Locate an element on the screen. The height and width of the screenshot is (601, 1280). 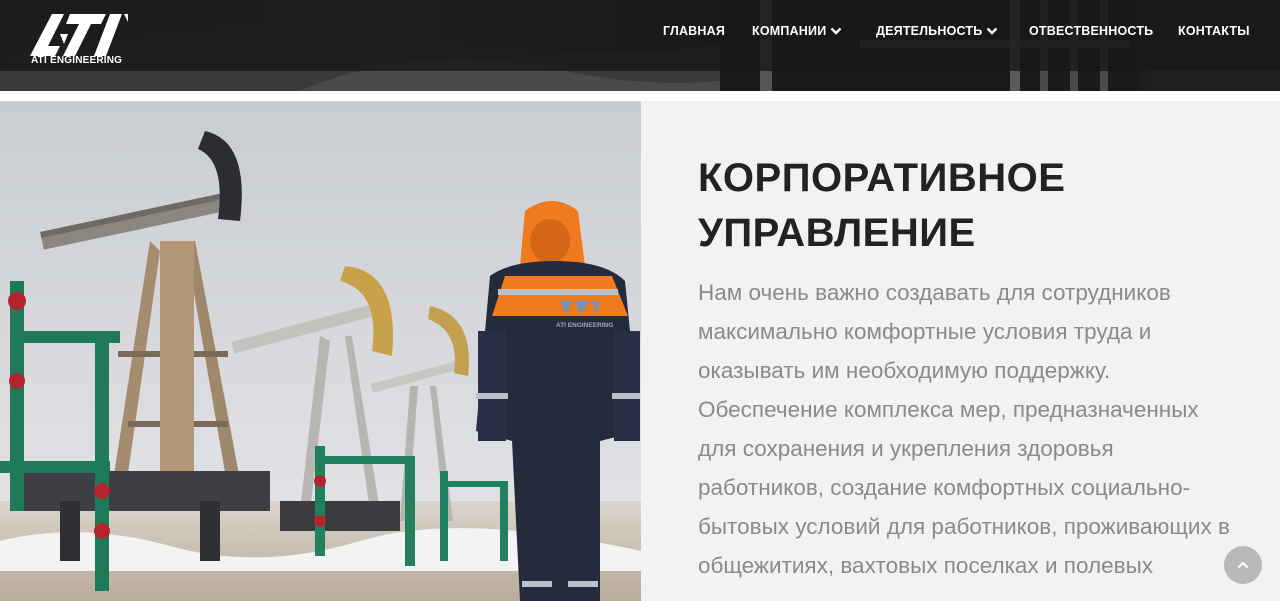
nav-item-companies: КОМПАНИИ is located at coordinates (797, 31).